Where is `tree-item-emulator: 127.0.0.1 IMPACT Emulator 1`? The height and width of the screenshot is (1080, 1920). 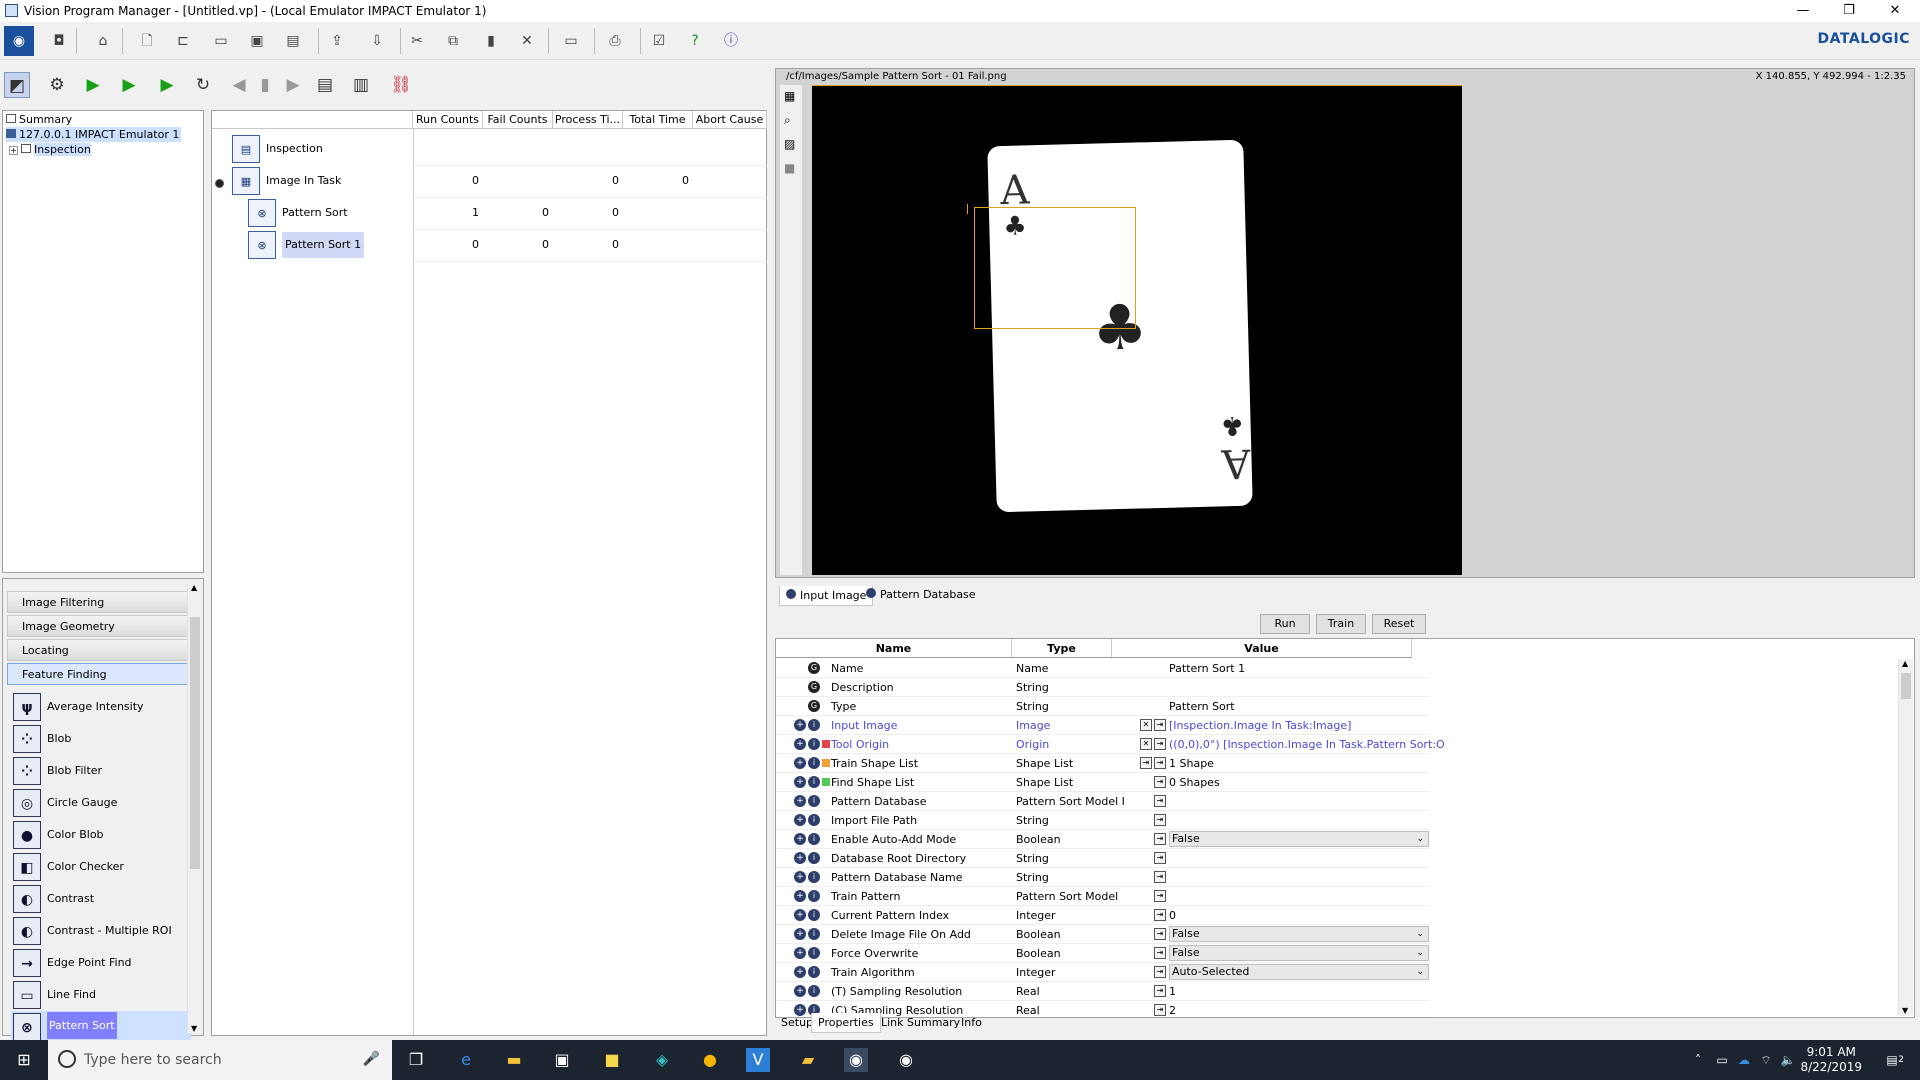 tree-item-emulator: 127.0.0.1 IMPACT Emulator 1 is located at coordinates (94, 134).